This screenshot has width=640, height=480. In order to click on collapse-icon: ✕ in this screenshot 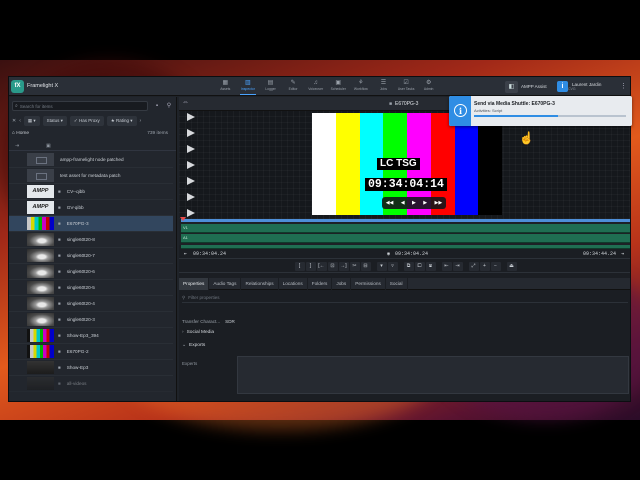, I will do `click(14, 121)`.